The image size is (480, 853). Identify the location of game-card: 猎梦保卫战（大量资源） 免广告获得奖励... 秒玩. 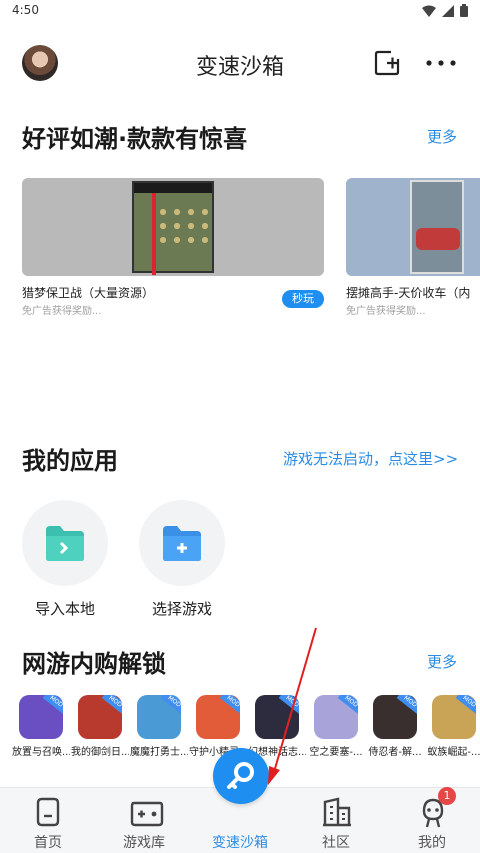
(173, 248).